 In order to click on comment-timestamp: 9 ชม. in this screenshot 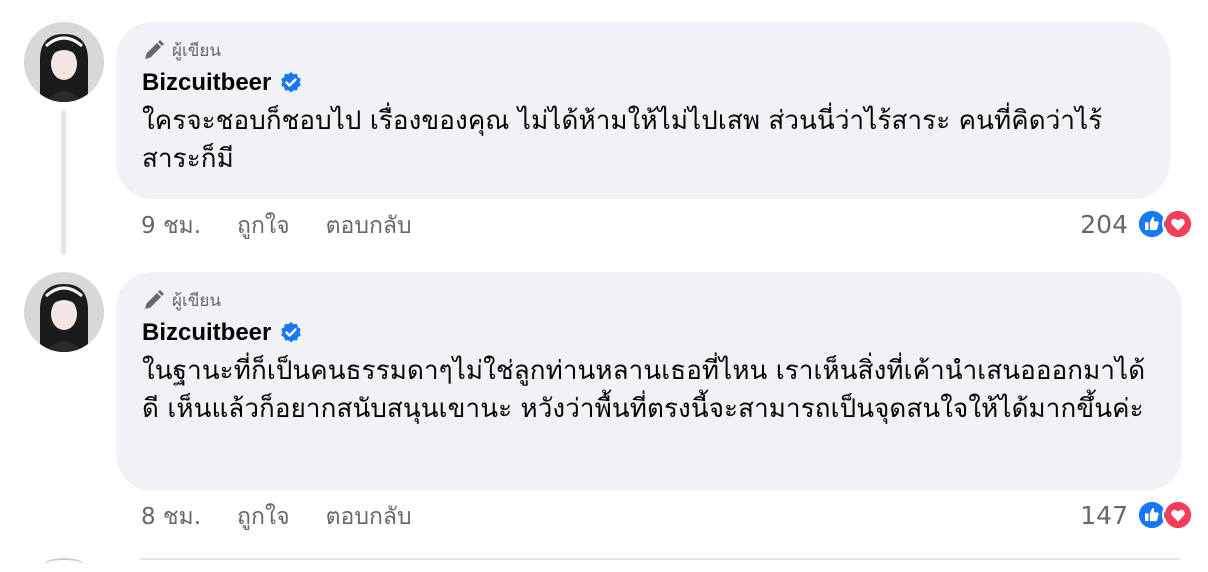, I will do `click(171, 226)`.